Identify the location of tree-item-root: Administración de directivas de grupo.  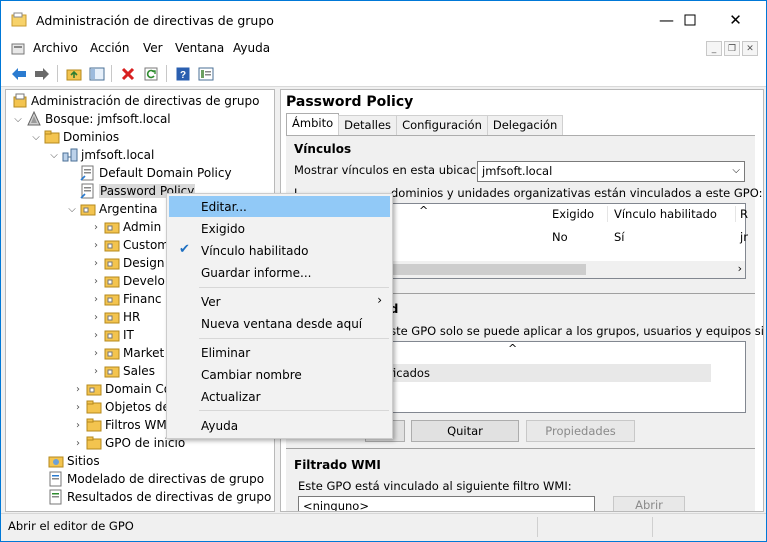
(134, 101).